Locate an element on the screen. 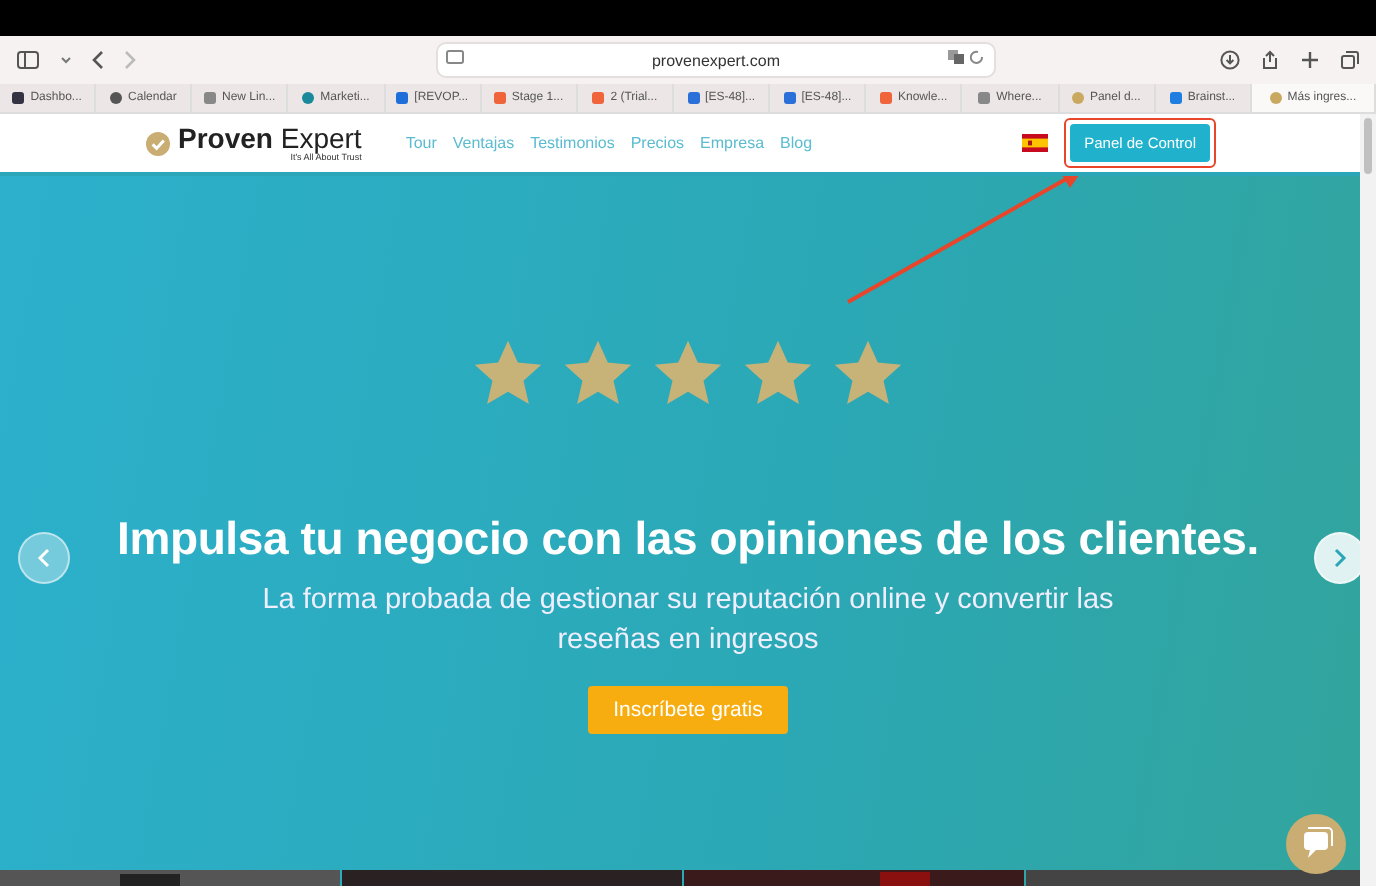 This screenshot has width=1376, height=894. address-bar: provenexpert.com is located at coordinates (716, 60).